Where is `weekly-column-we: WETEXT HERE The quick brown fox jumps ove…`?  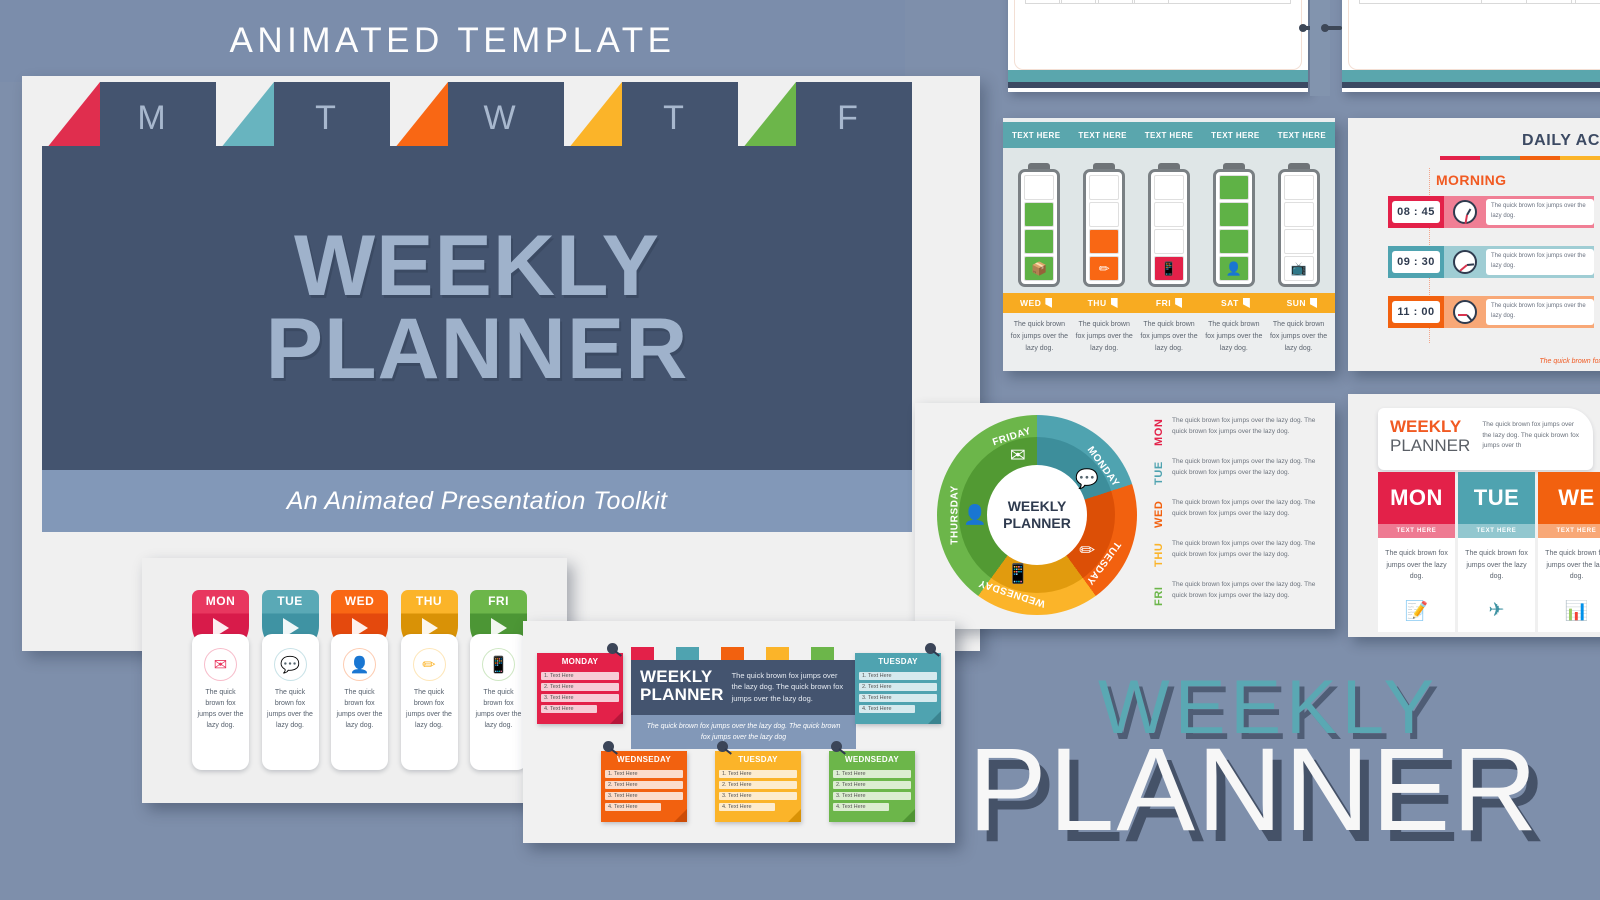 weekly-column-we: WETEXT HERE The quick brown fox jumps ove… is located at coordinates (1569, 552).